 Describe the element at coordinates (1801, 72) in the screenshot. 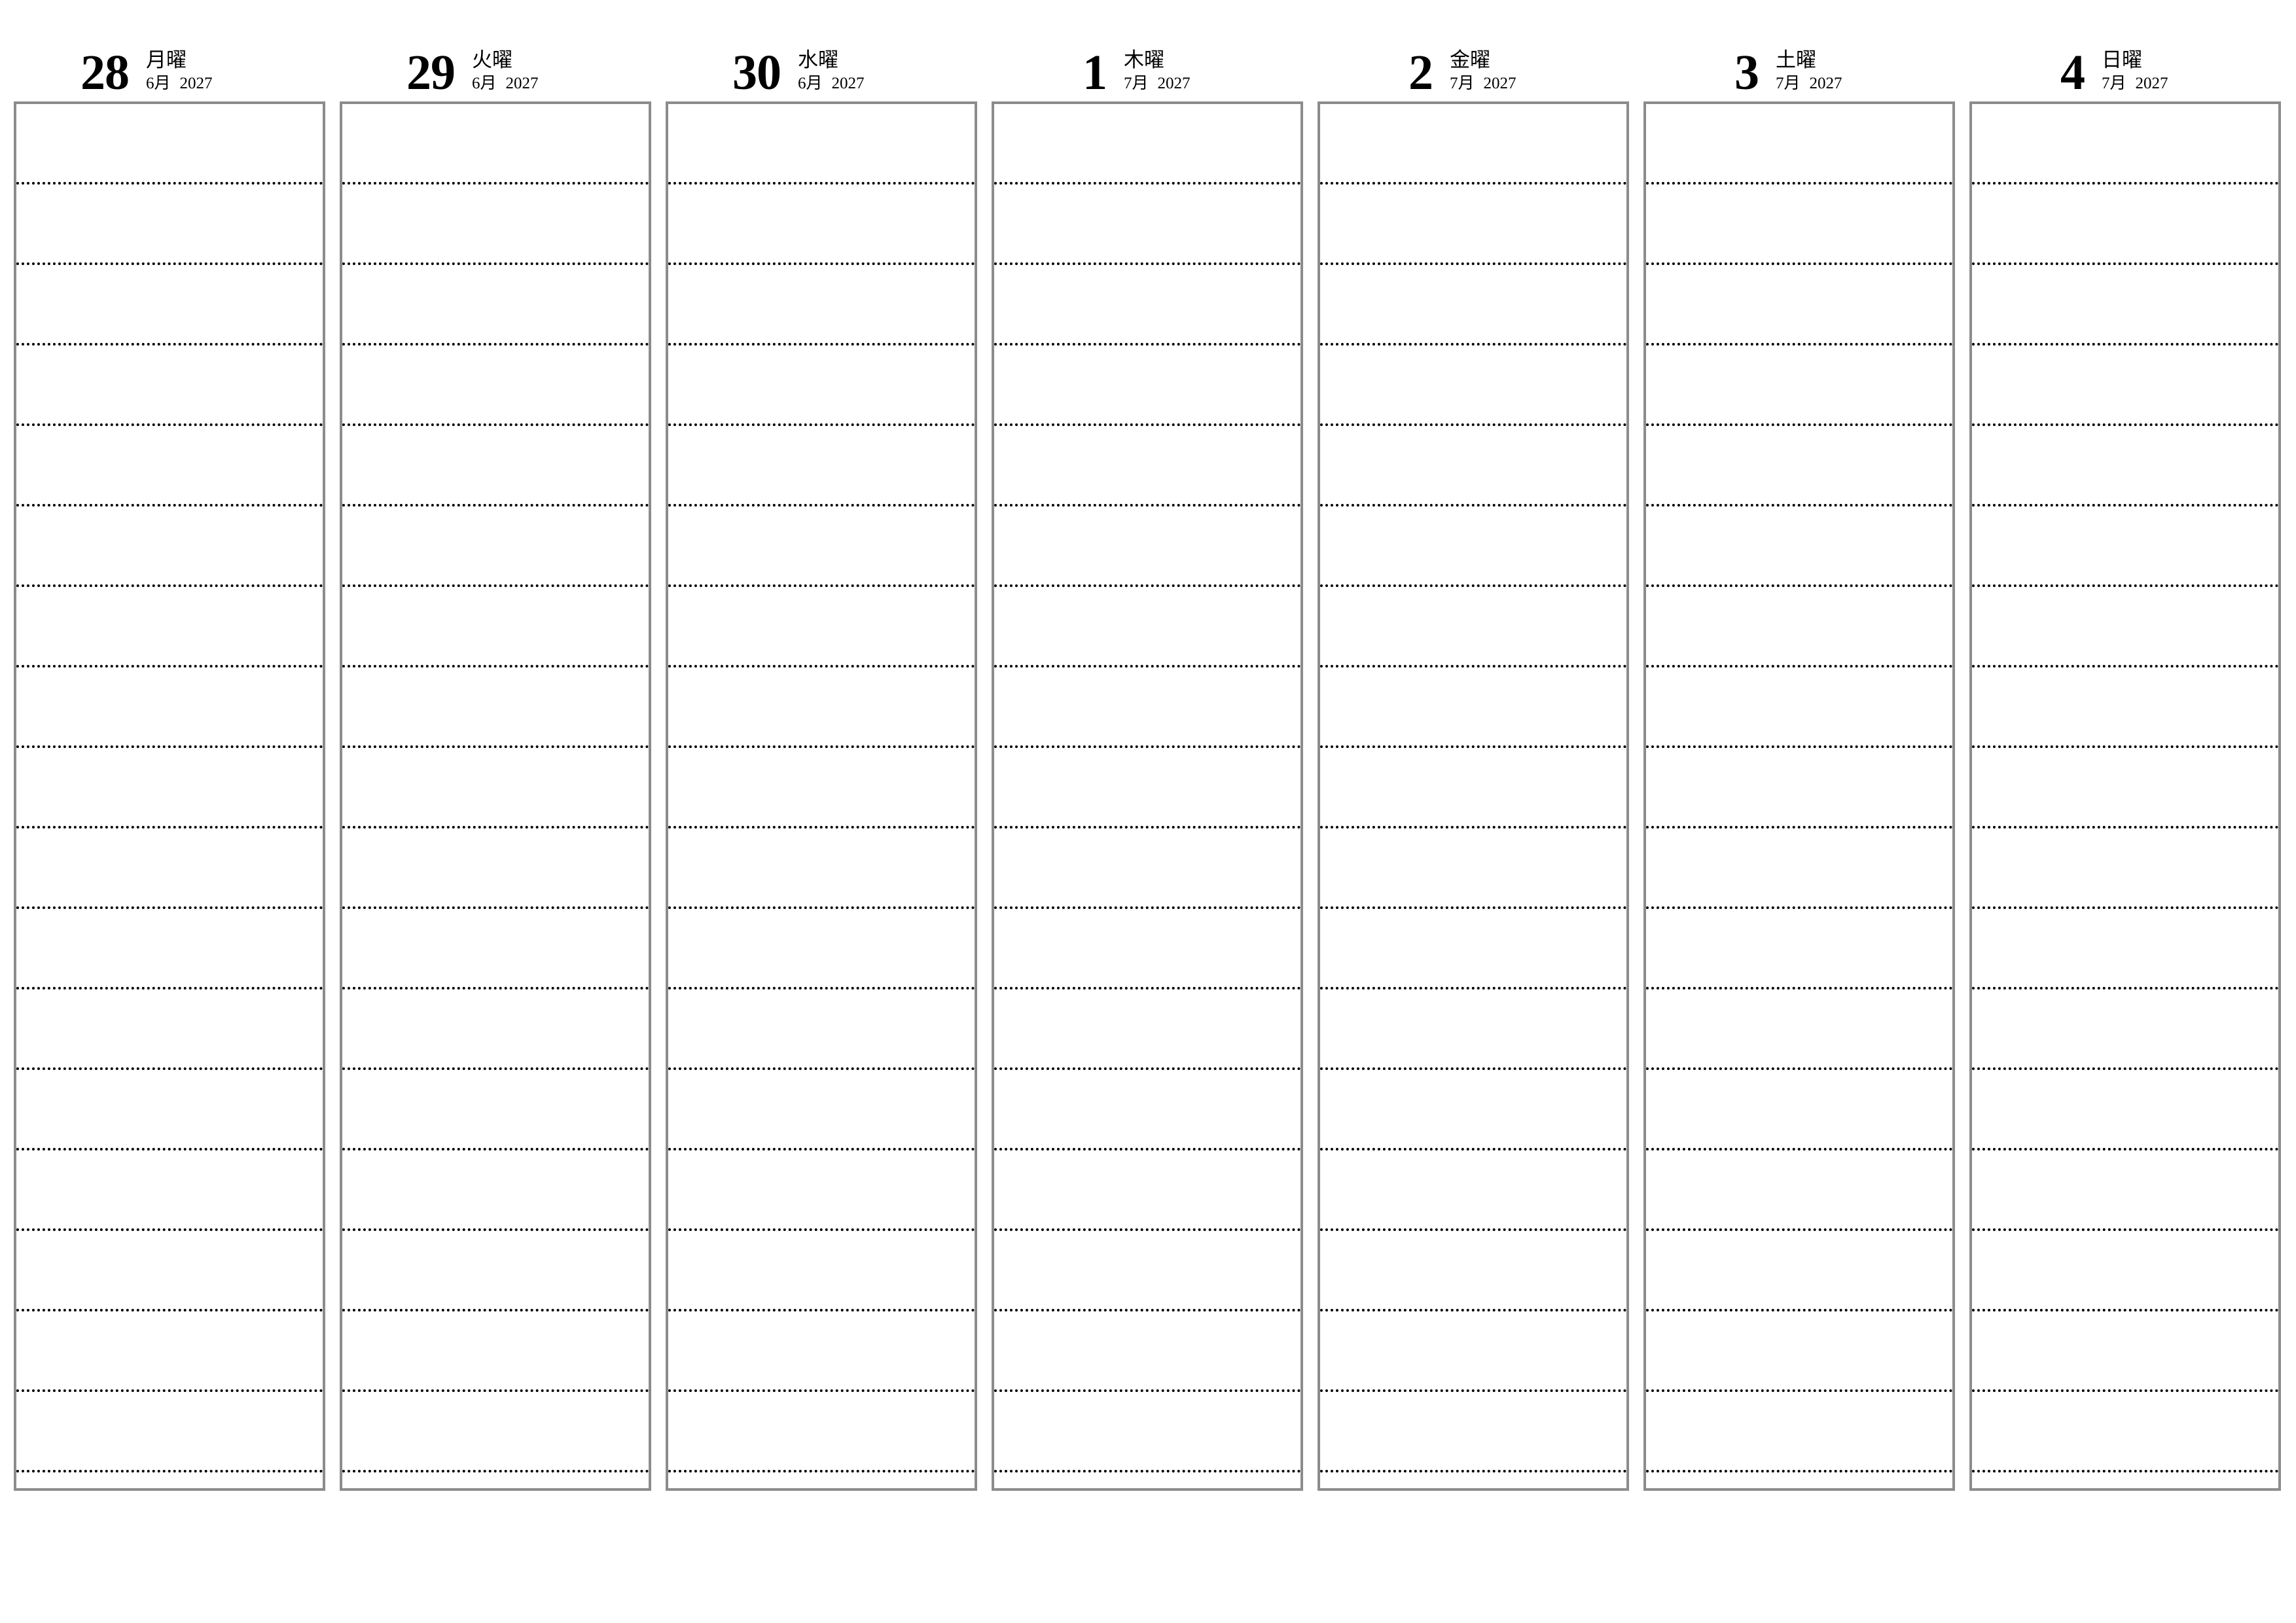

I see `day-label-group: 土曜 7月 2027` at that location.